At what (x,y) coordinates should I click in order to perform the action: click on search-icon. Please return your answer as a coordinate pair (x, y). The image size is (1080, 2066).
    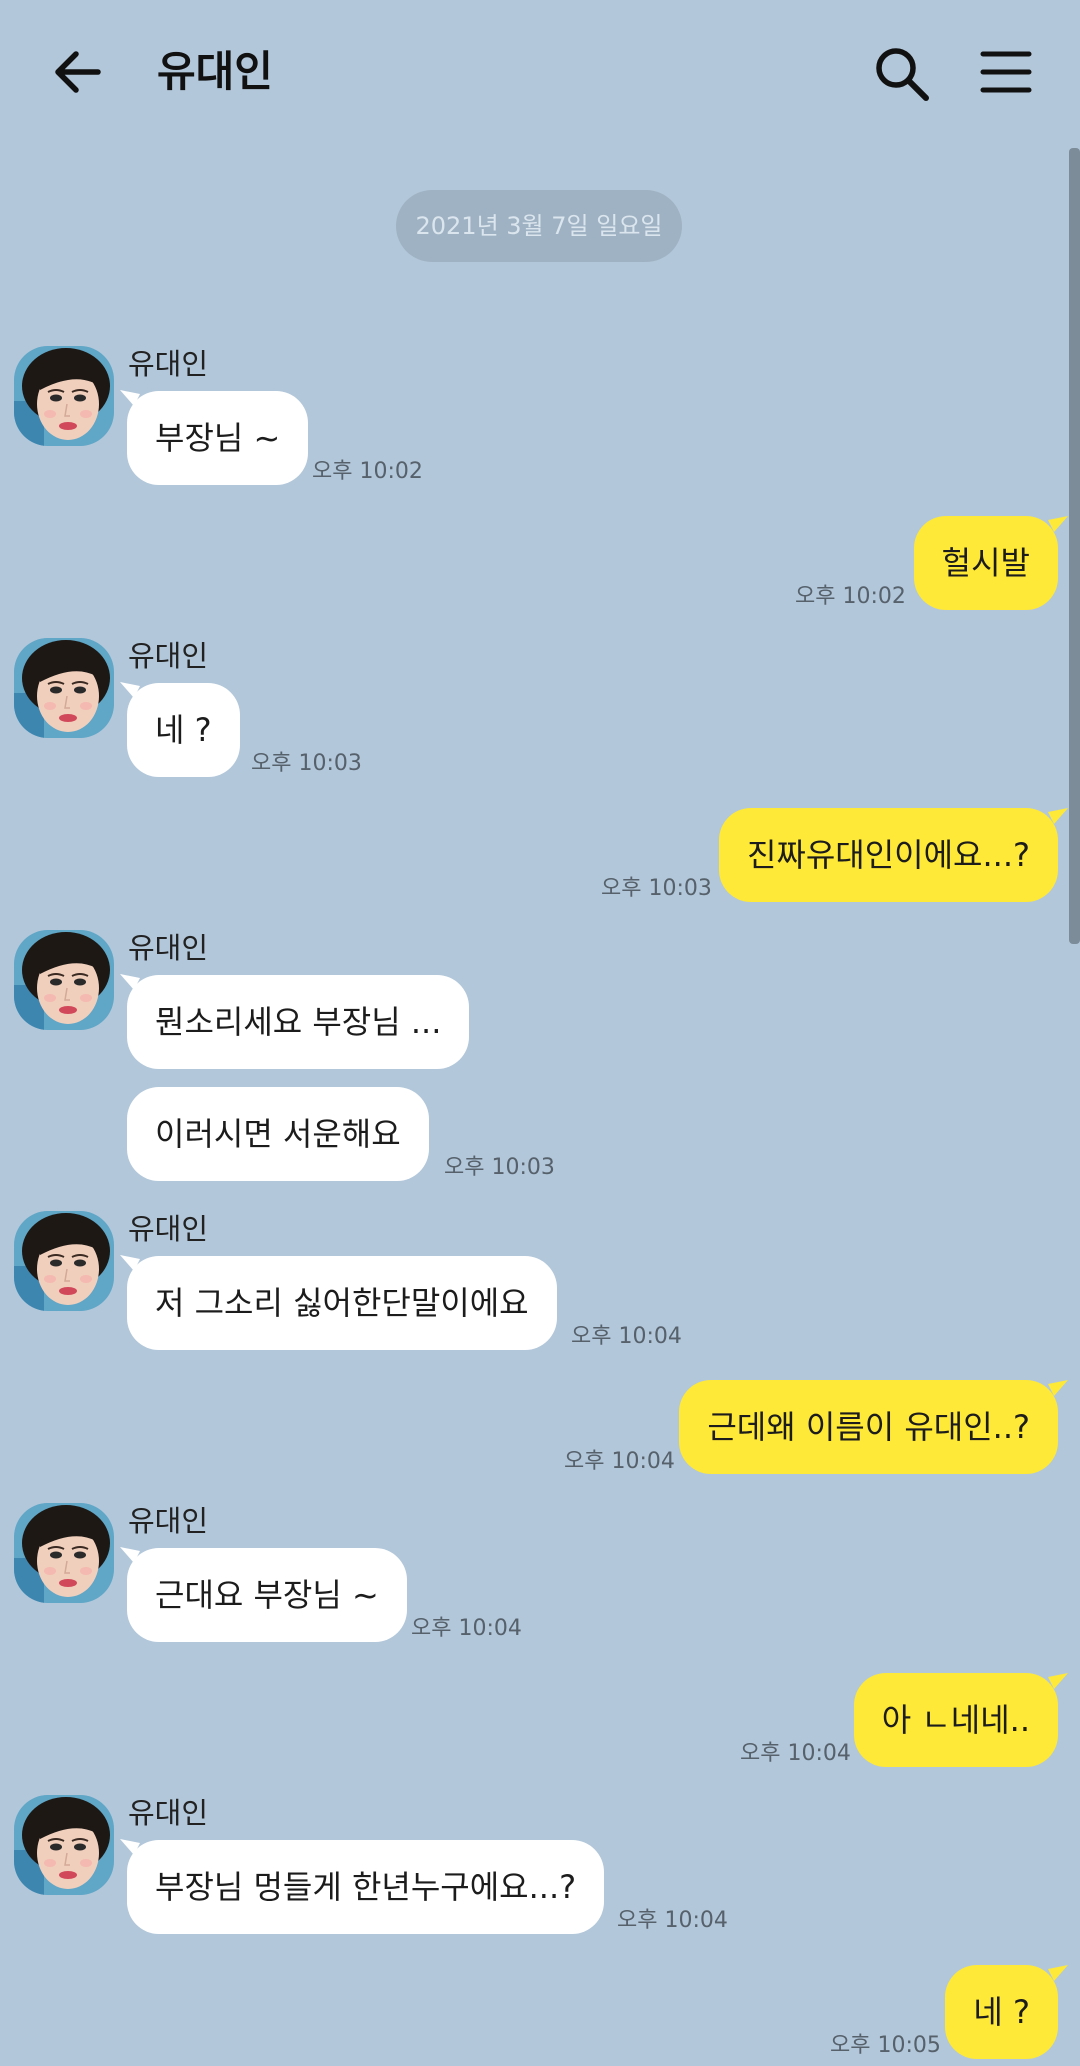
    Looking at the image, I should click on (902, 74).